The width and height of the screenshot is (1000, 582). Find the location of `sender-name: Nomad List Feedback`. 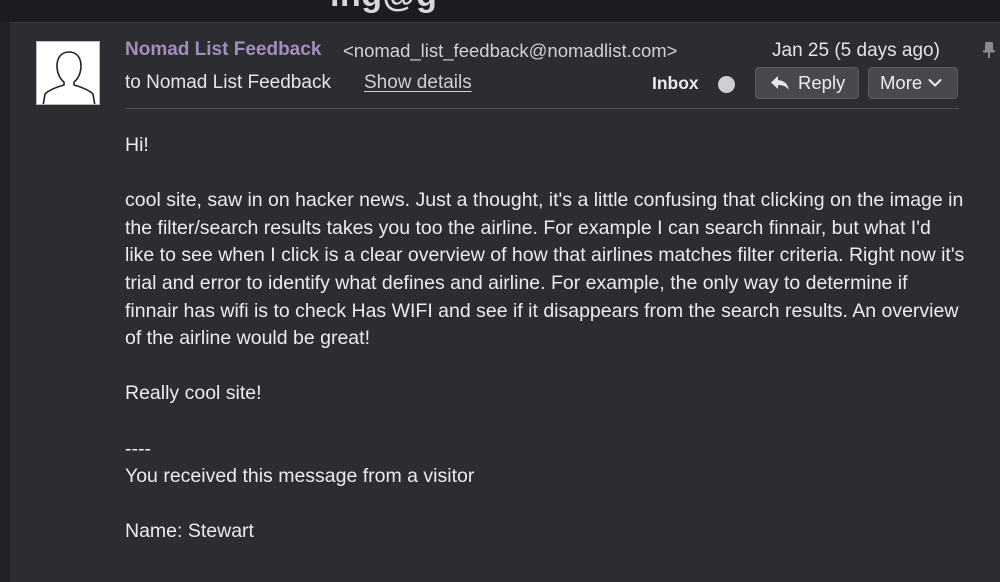

sender-name: Nomad List Feedback is located at coordinates (223, 50).